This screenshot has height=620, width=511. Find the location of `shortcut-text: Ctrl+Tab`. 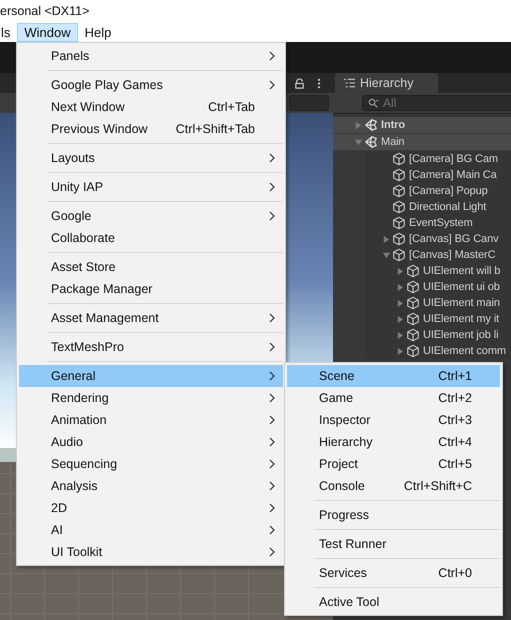

shortcut-text: Ctrl+Tab is located at coordinates (231, 107).